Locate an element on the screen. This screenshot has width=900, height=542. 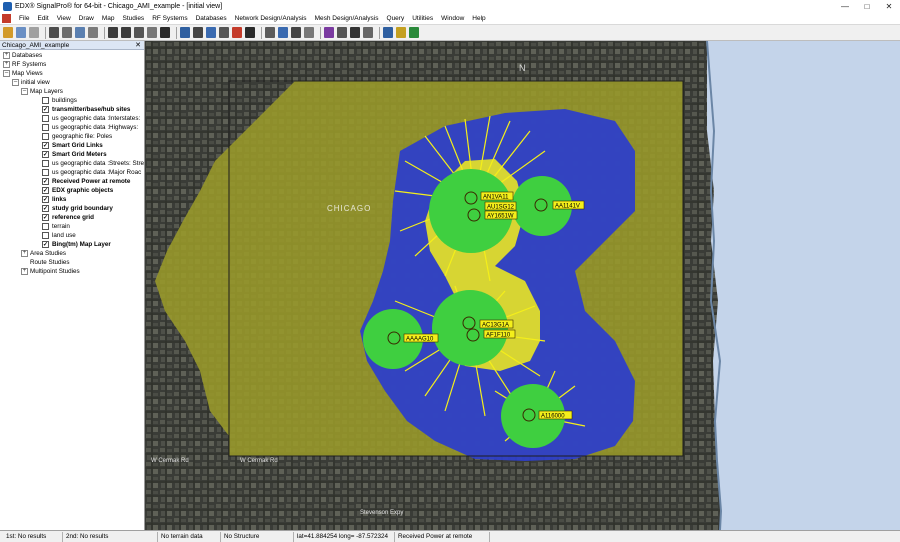
layer-item: ✓ reference grid is located at coordinates (68, 217).